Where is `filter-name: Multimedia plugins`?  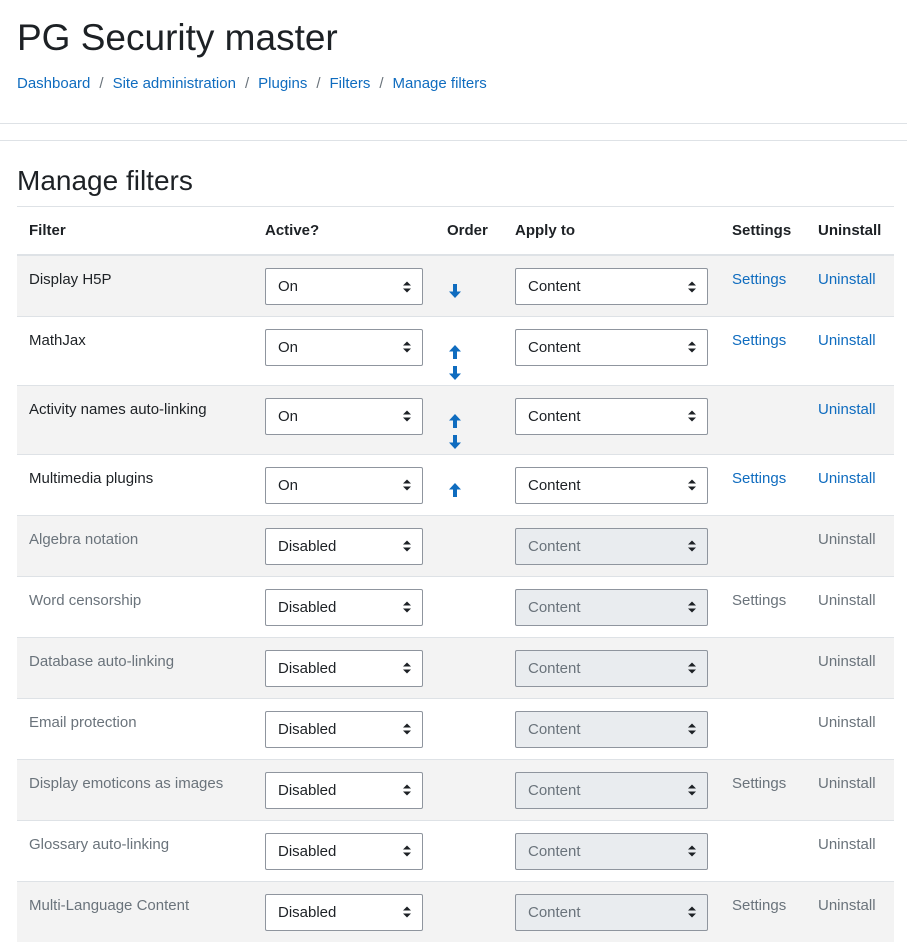 filter-name: Multimedia plugins is located at coordinates (135, 484).